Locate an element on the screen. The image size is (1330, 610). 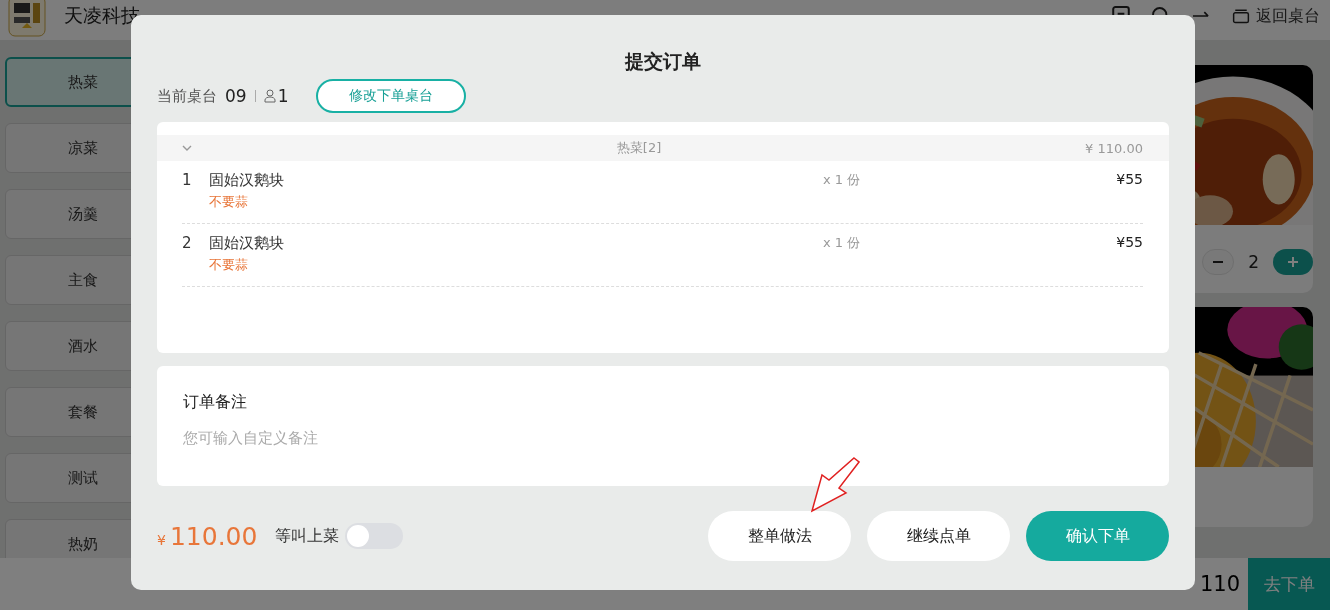
action-button: 整单做法 is located at coordinates (779, 536).